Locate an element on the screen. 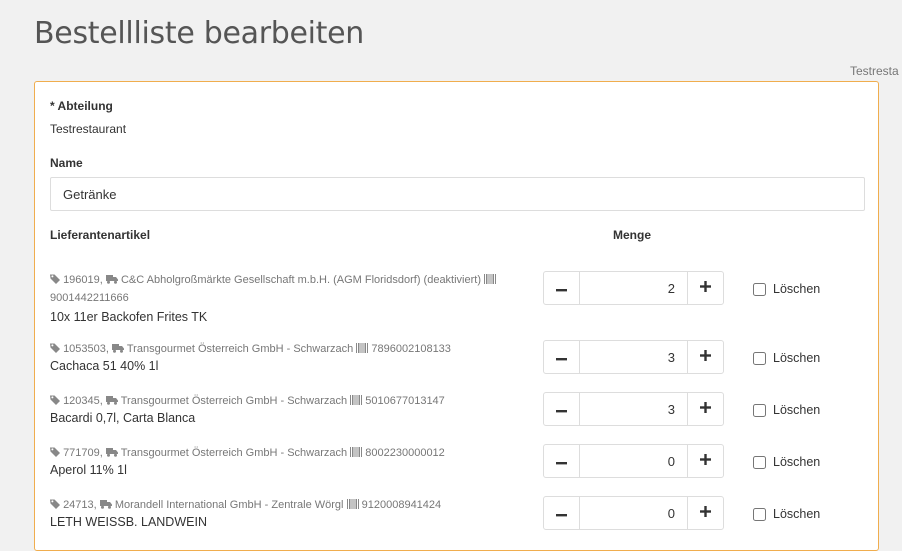 This screenshot has width=902, height=551. article-number: 24713, is located at coordinates (80, 505).